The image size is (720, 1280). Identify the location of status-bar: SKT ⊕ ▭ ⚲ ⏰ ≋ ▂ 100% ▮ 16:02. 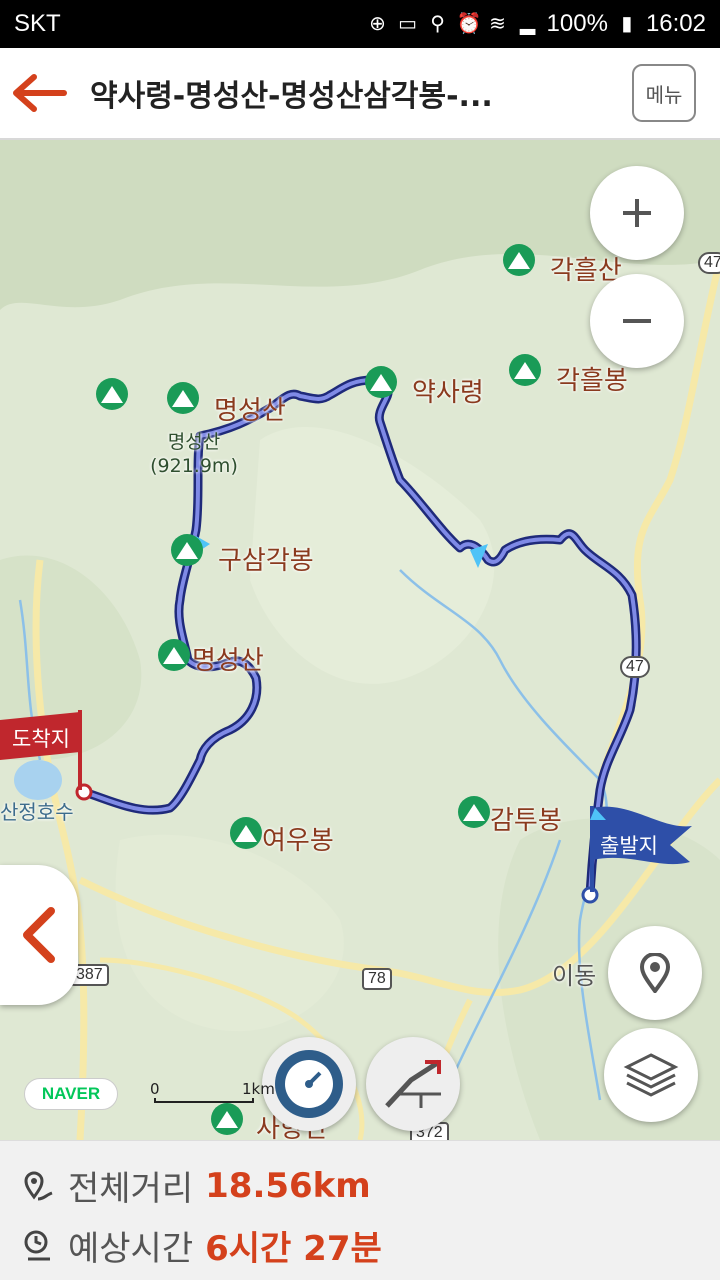
(360, 24).